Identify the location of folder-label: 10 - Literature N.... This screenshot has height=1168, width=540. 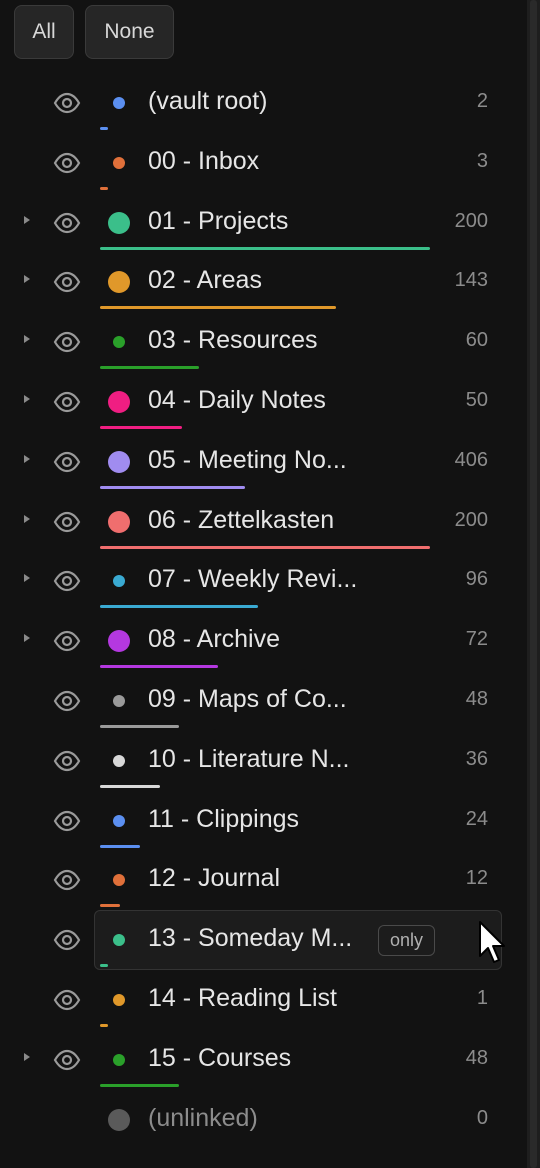
(249, 759).